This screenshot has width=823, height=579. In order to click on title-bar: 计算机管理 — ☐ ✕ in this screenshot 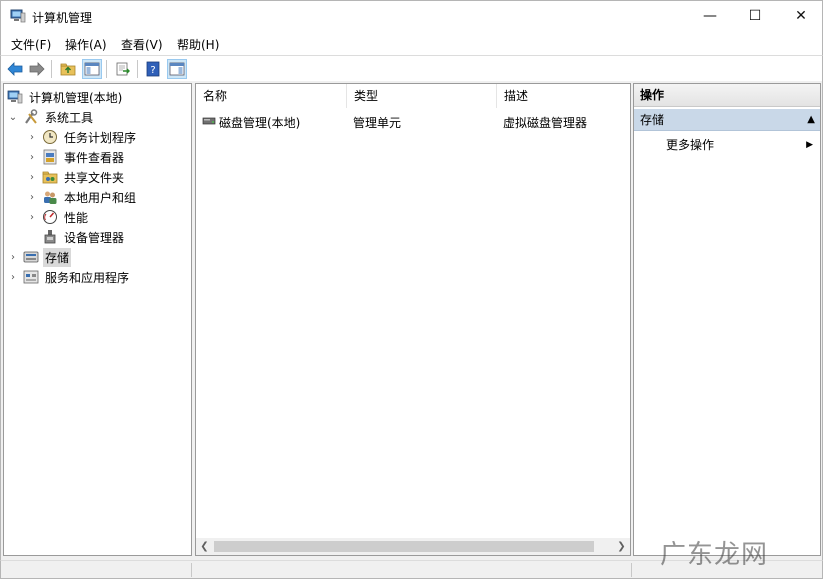, I will do `click(411, 15)`.